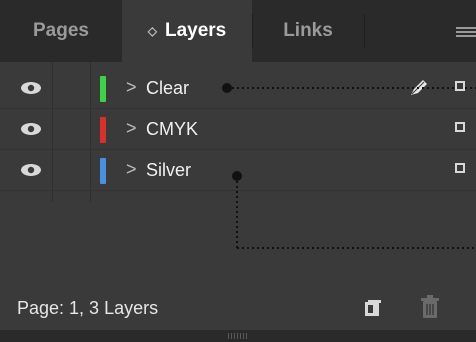 The height and width of the screenshot is (342, 476). I want to click on resize-grip-icon, so click(238, 336).